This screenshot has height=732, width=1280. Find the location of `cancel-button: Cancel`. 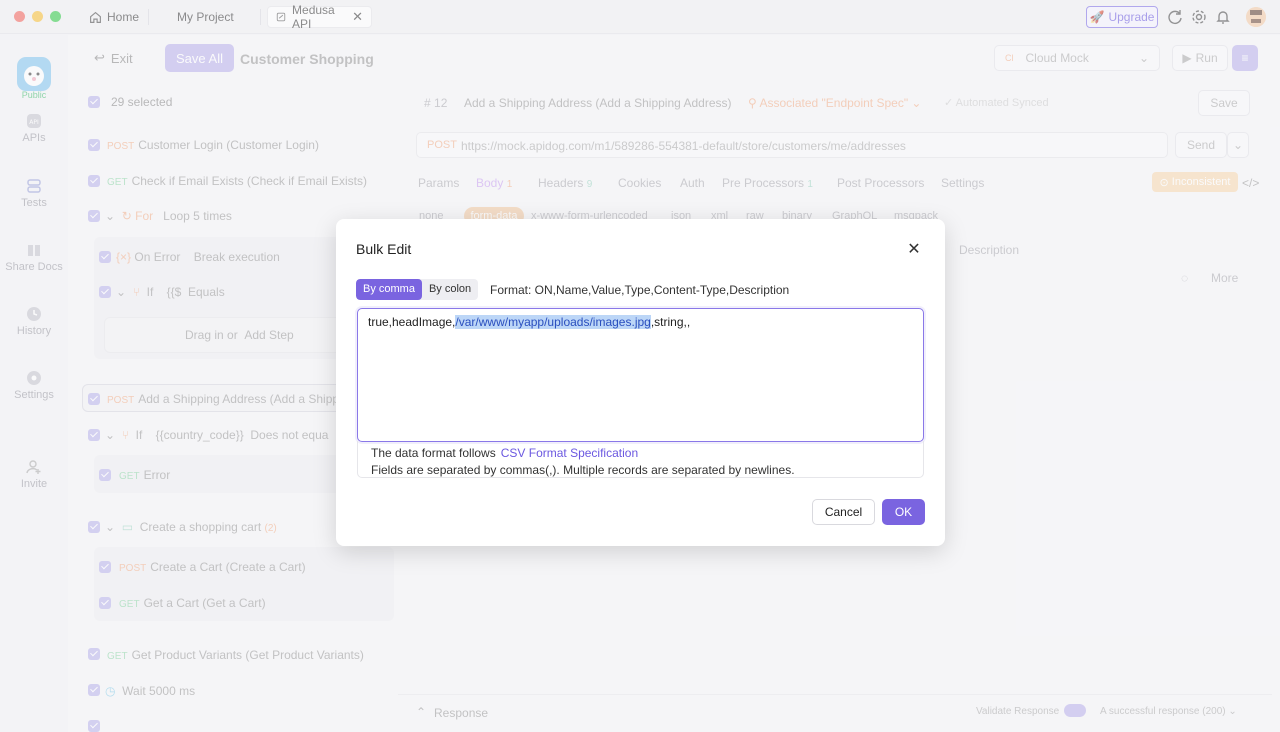

cancel-button: Cancel is located at coordinates (843, 512).